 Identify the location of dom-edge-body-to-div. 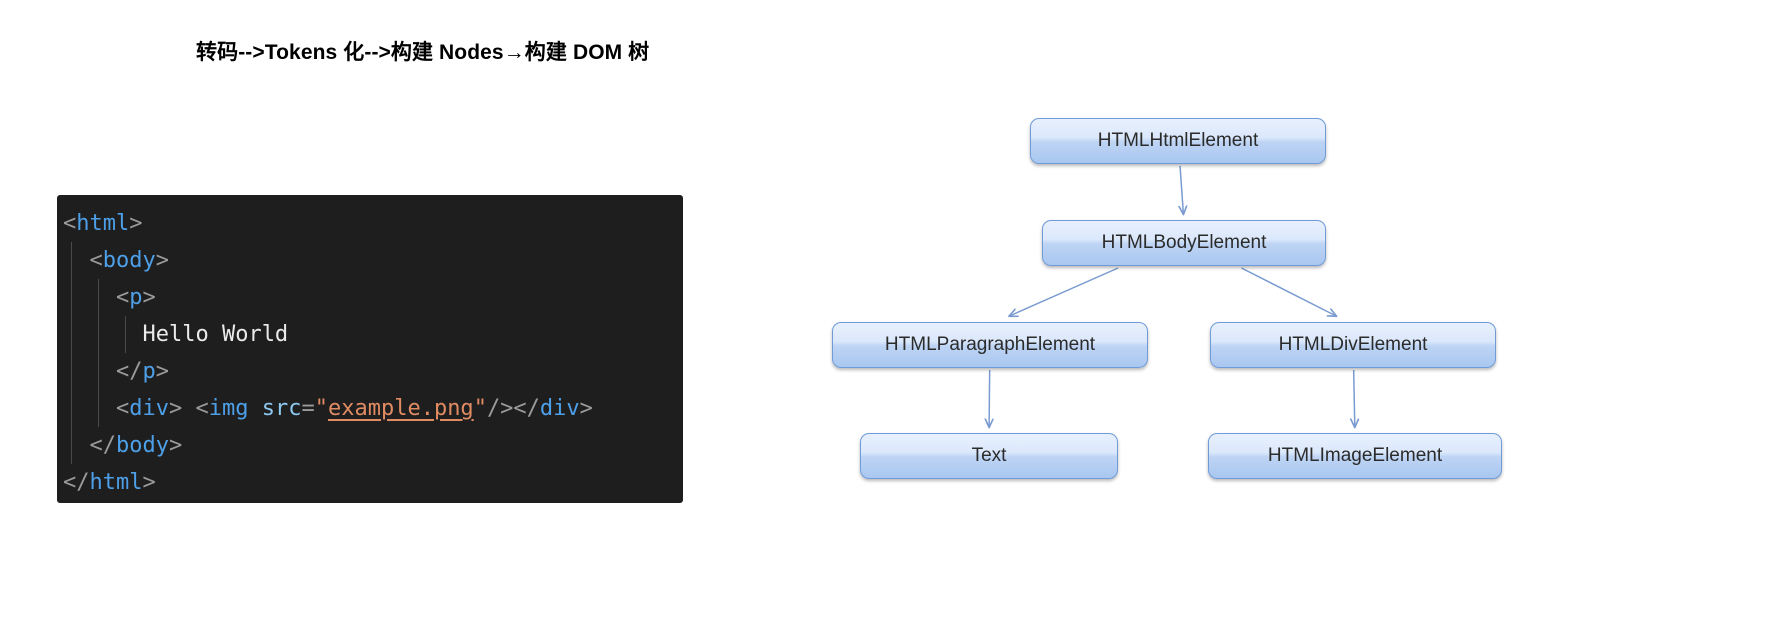
(1288, 291).